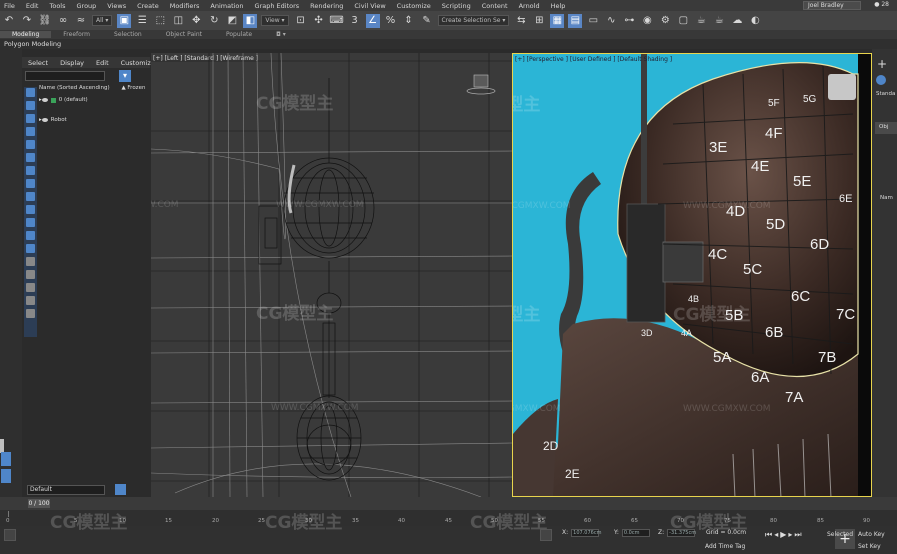 The width and height of the screenshot is (897, 554). What do you see at coordinates (683, 21) in the screenshot?
I see `rendered-frame-icon: ▢` at bounding box center [683, 21].